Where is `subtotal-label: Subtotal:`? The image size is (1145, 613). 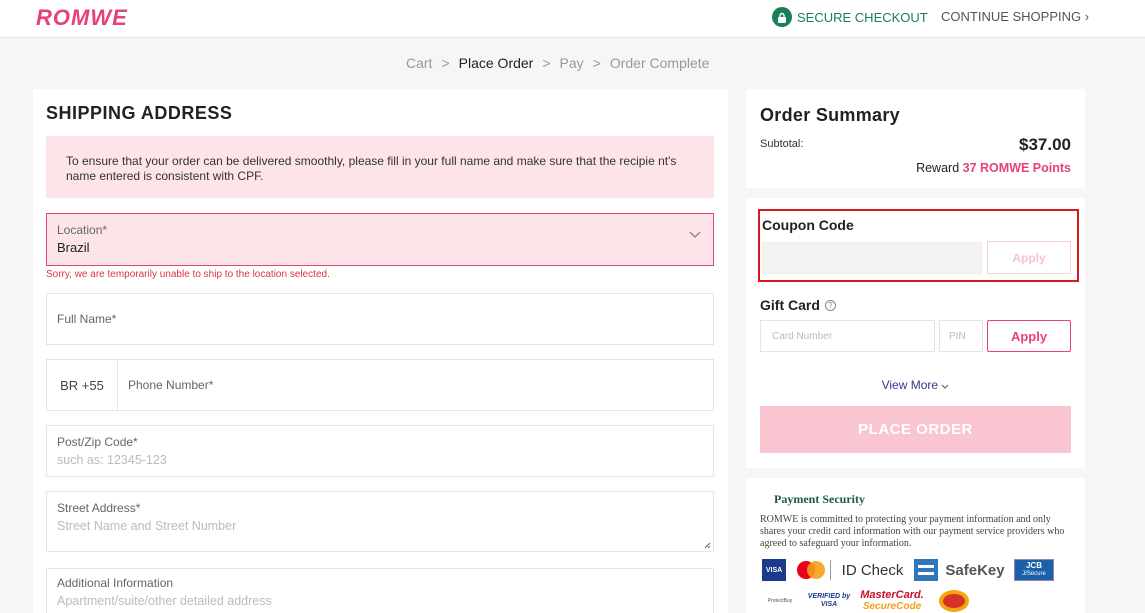 subtotal-label: Subtotal: is located at coordinates (782, 144).